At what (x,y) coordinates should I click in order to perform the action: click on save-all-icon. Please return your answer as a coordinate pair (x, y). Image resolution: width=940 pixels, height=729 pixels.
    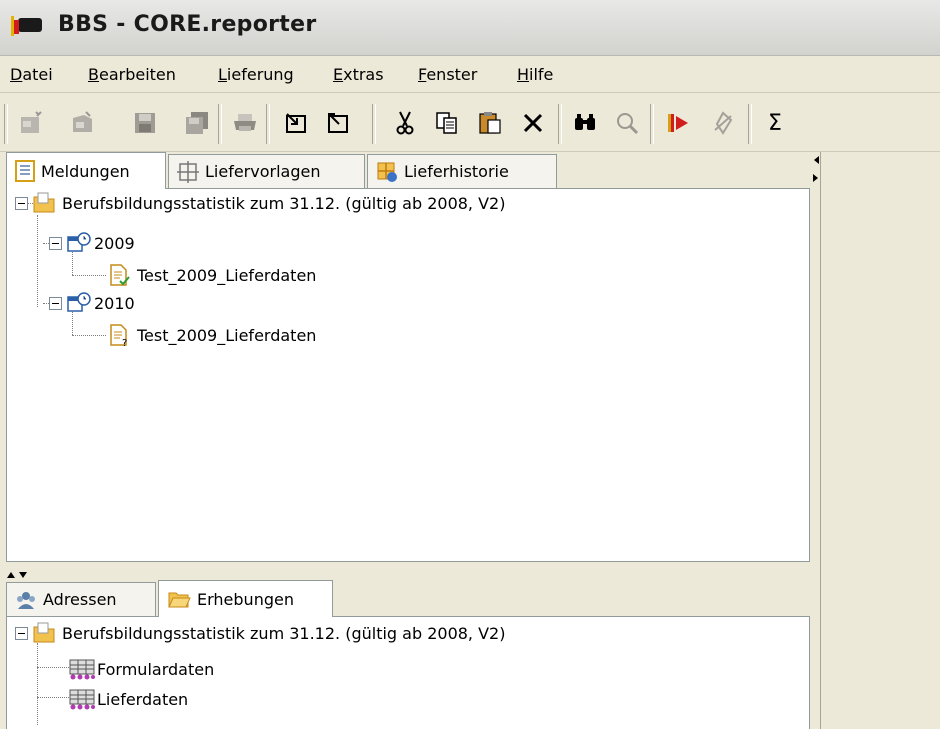
    Looking at the image, I should click on (197, 123).